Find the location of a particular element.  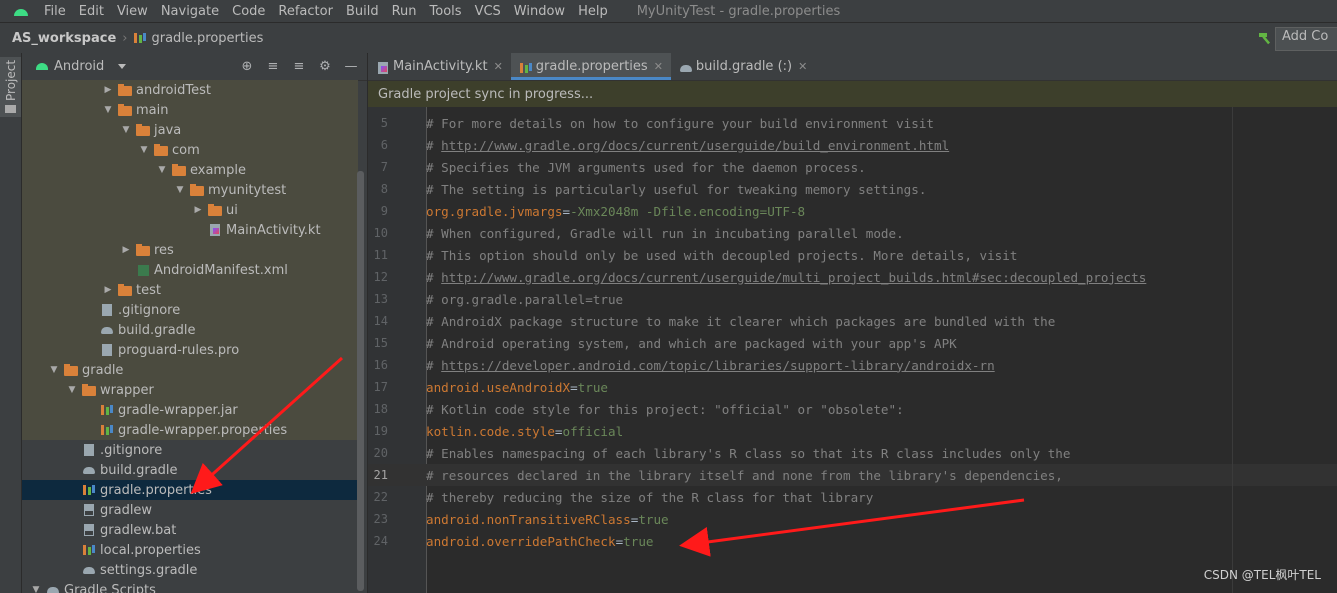

hide-panel-icon: — is located at coordinates (351, 66).